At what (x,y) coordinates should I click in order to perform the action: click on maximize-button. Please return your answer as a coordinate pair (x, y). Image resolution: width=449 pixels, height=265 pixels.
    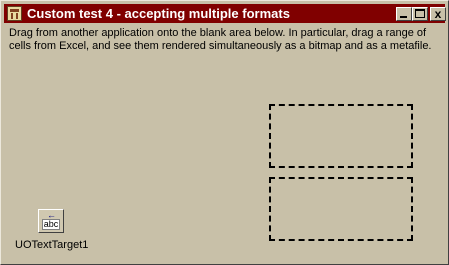
    Looking at the image, I should click on (420, 14).